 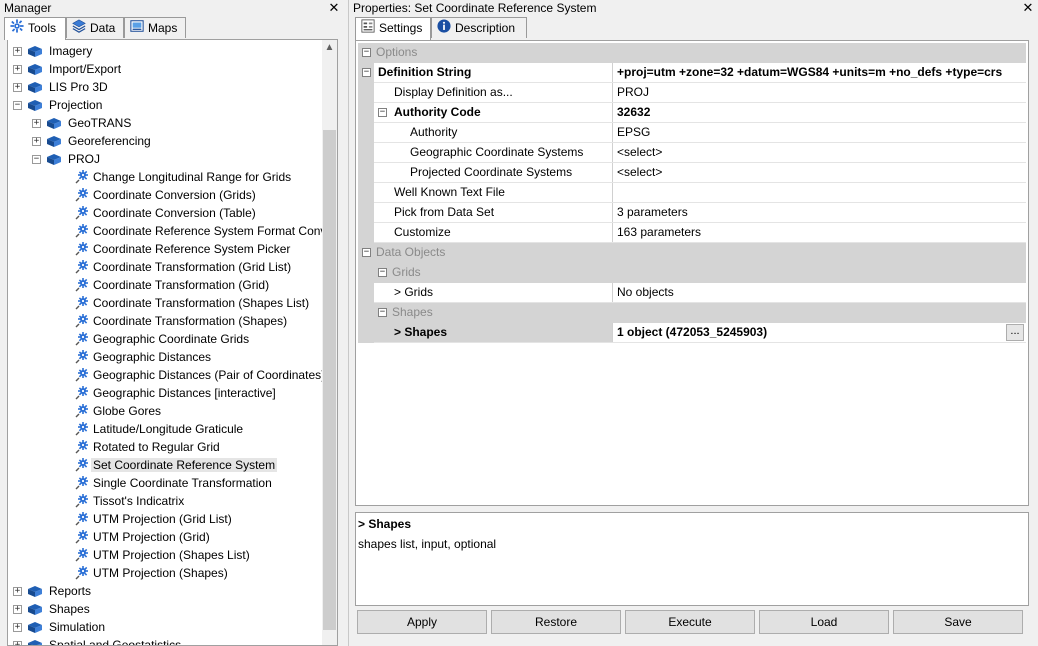 I want to click on tree-item-shapes: + Shapes, so click(x=166, y=609).